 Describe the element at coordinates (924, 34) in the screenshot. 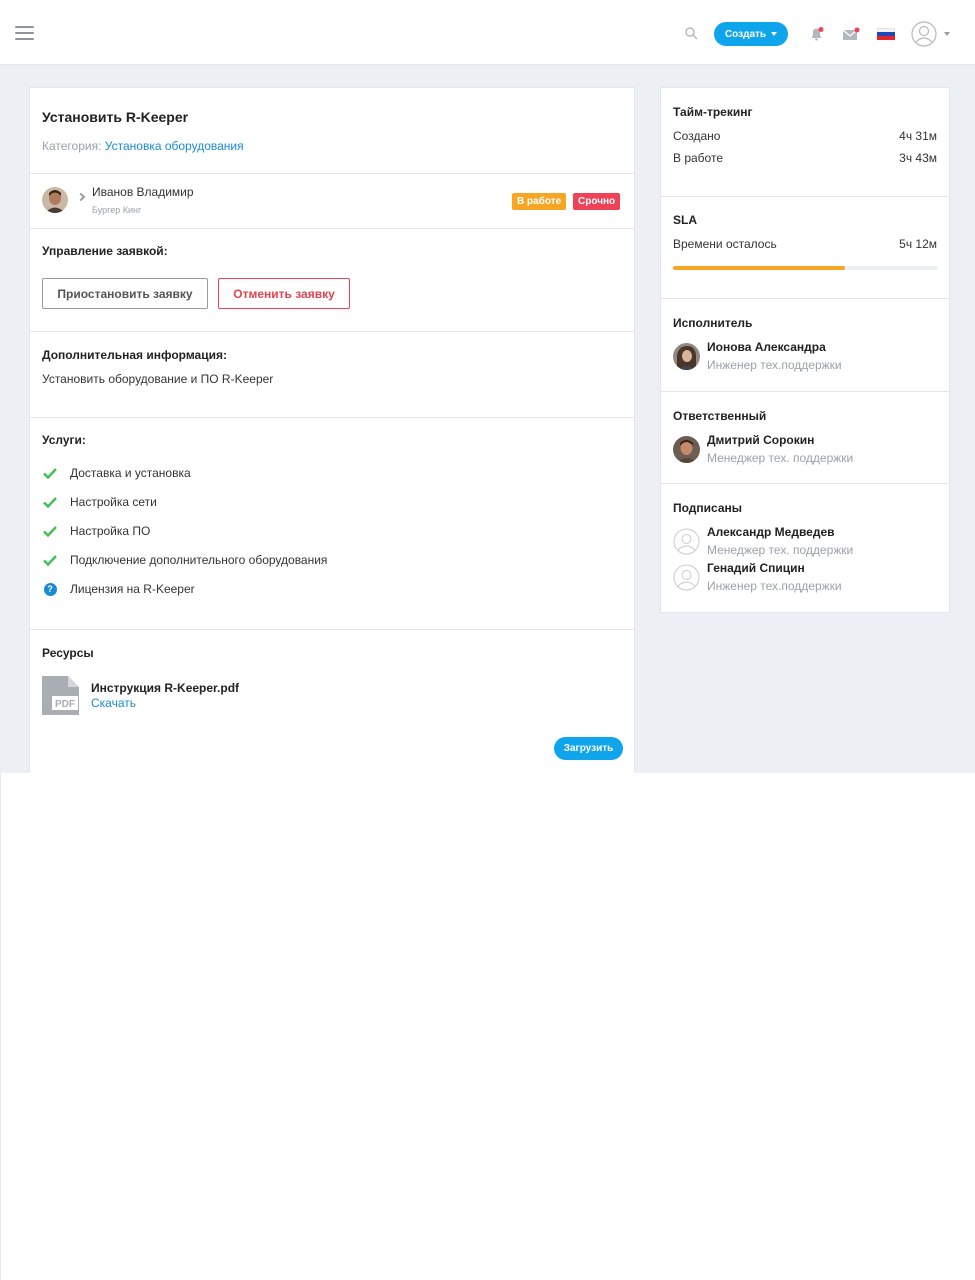

I see `user-icon` at that location.